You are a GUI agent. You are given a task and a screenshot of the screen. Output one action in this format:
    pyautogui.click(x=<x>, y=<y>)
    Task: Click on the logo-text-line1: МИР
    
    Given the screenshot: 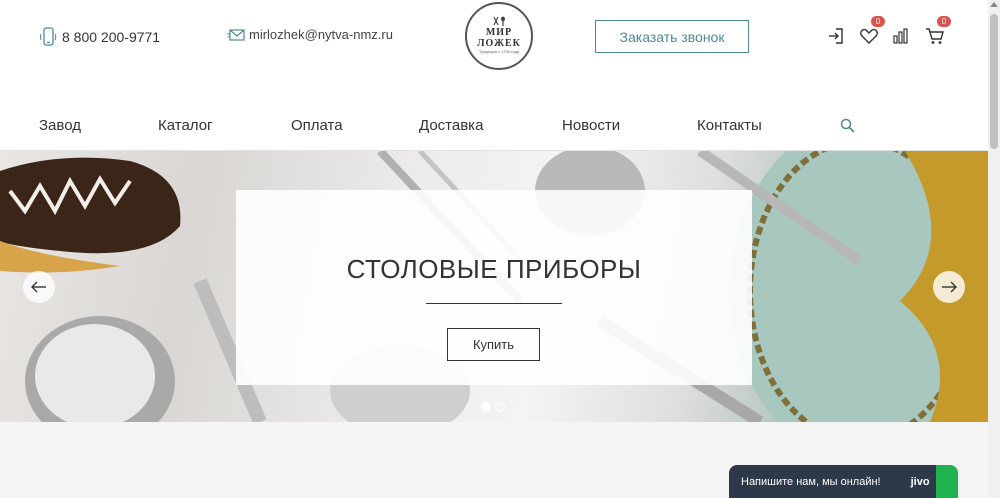 What is the action you would take?
    pyautogui.click(x=499, y=32)
    